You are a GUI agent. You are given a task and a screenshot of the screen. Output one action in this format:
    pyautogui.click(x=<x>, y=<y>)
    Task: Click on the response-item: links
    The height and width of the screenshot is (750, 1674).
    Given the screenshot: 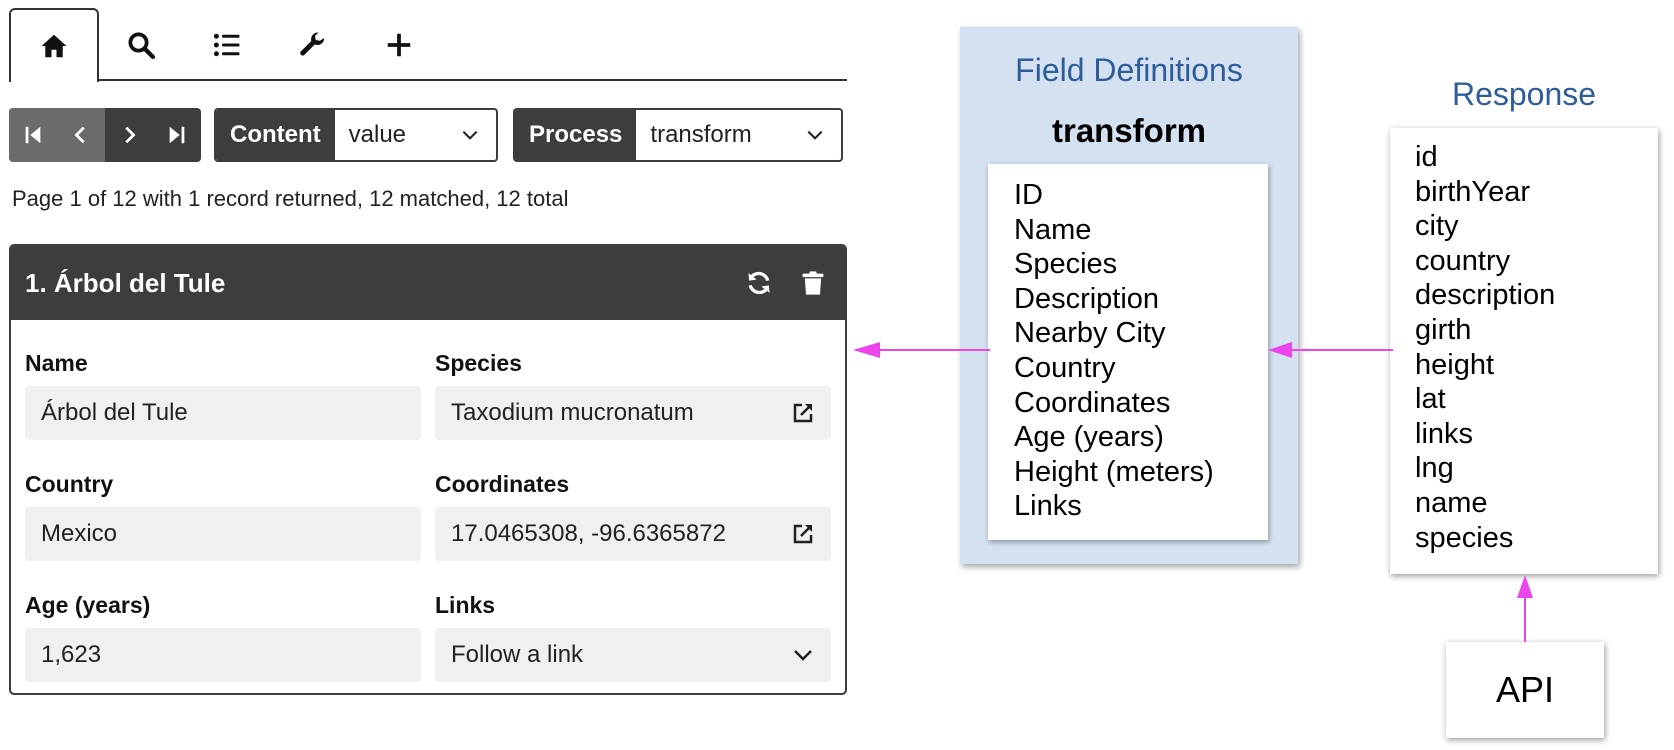 What is the action you would take?
    pyautogui.click(x=1444, y=433)
    